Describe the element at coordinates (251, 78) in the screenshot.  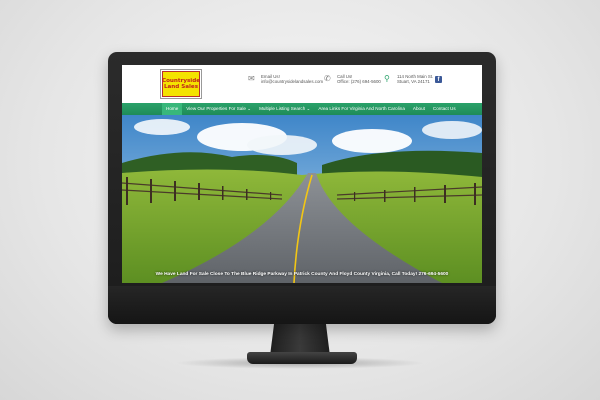
I see `envelope-icon: ✉` at that location.